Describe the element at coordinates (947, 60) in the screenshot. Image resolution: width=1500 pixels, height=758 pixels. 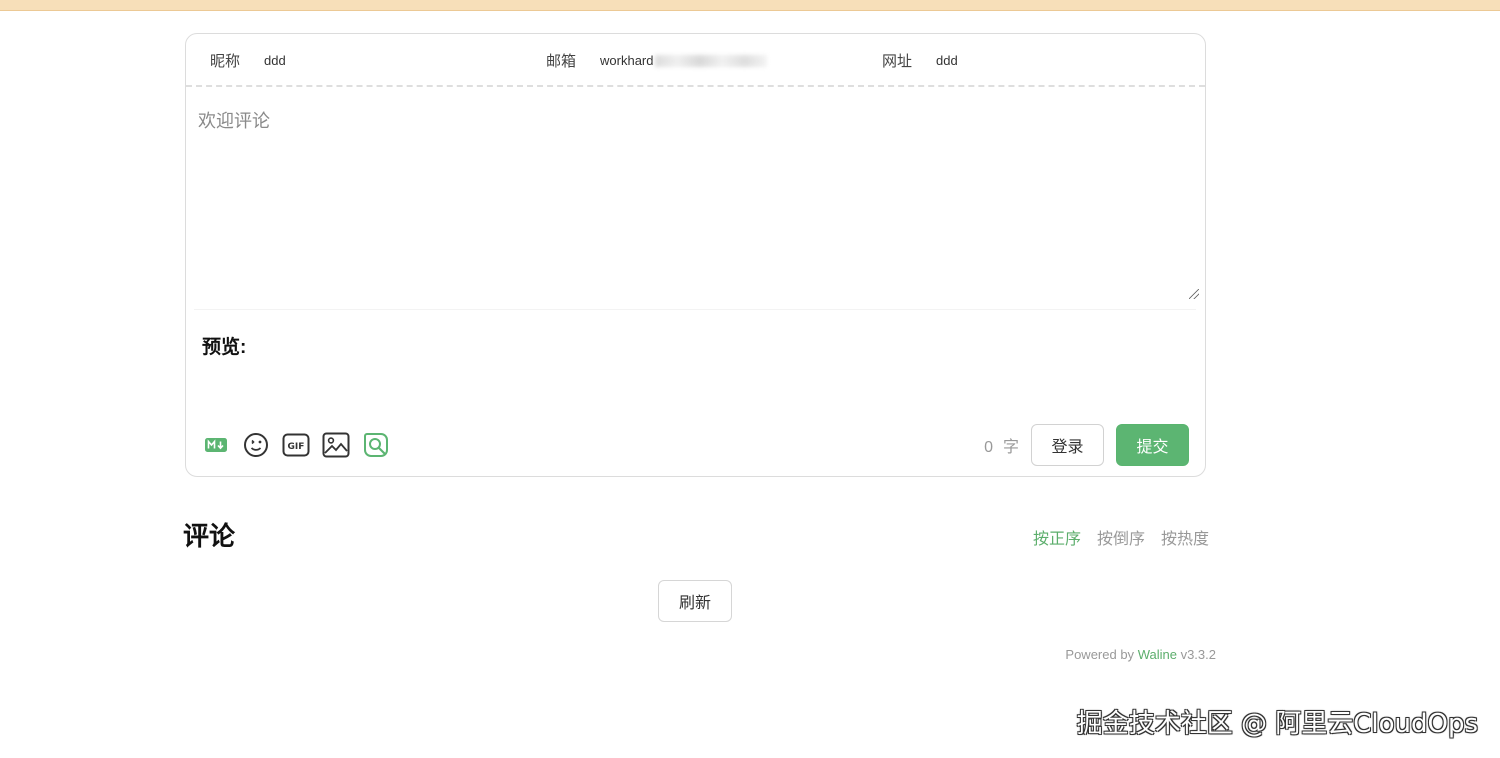
I see `link-input: ddd` at that location.